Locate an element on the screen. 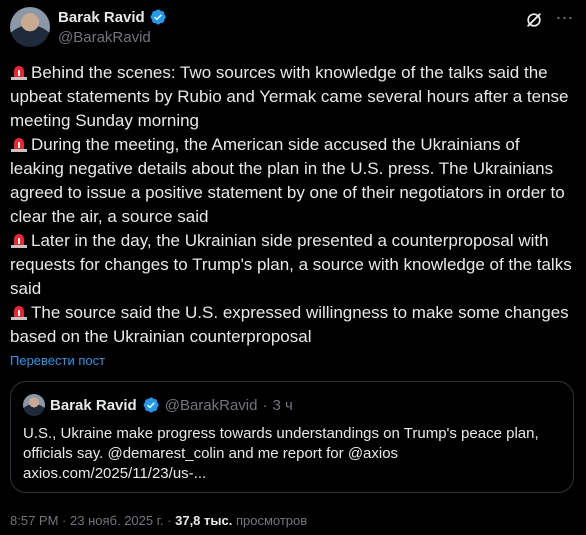 This screenshot has width=586, height=535. quoted-avatar is located at coordinates (34, 405).